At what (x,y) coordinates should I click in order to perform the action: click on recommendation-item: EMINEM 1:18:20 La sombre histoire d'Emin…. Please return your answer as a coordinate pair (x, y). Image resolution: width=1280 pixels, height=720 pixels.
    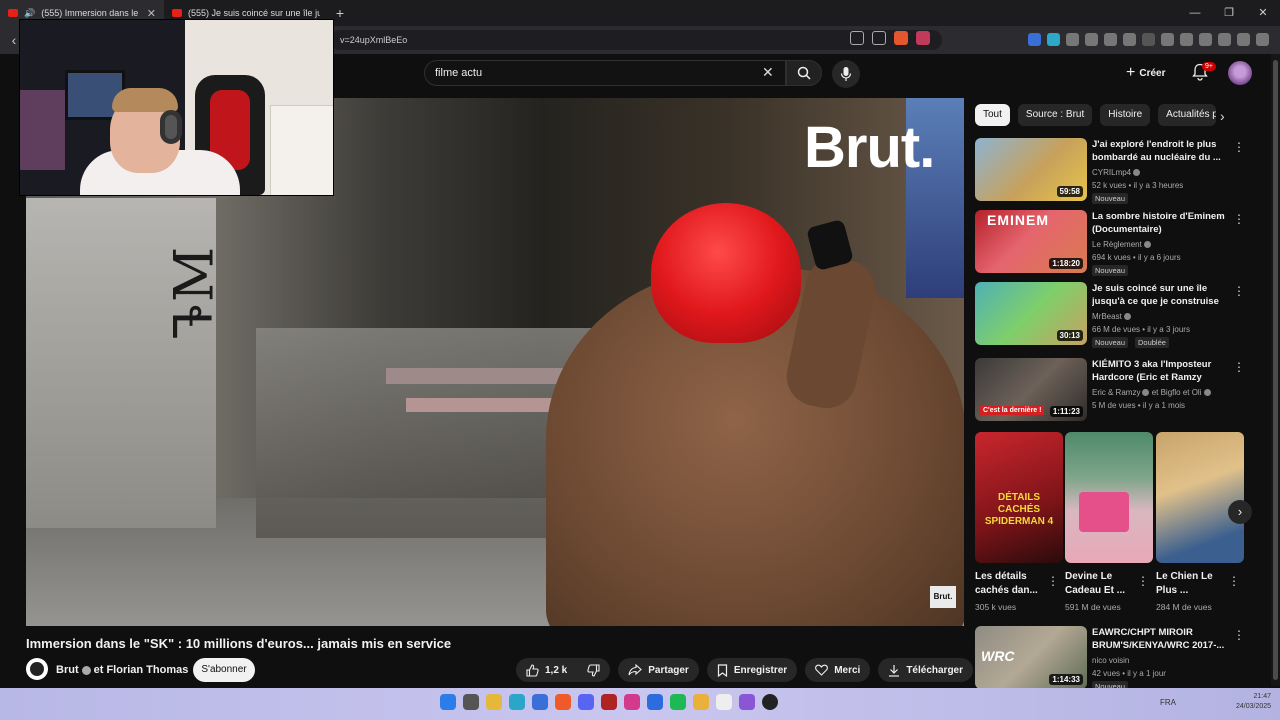
    Looking at the image, I should click on (1120, 243).